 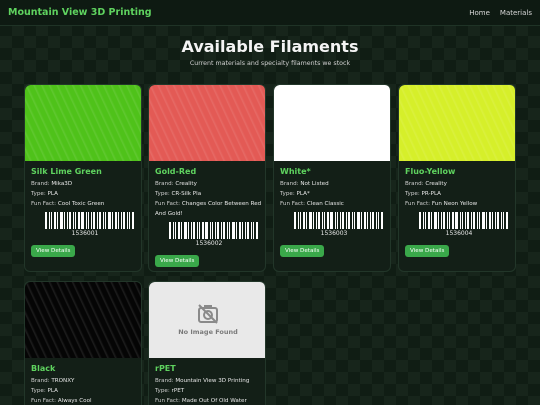 I want to click on filament-name: Black, so click(x=43, y=368).